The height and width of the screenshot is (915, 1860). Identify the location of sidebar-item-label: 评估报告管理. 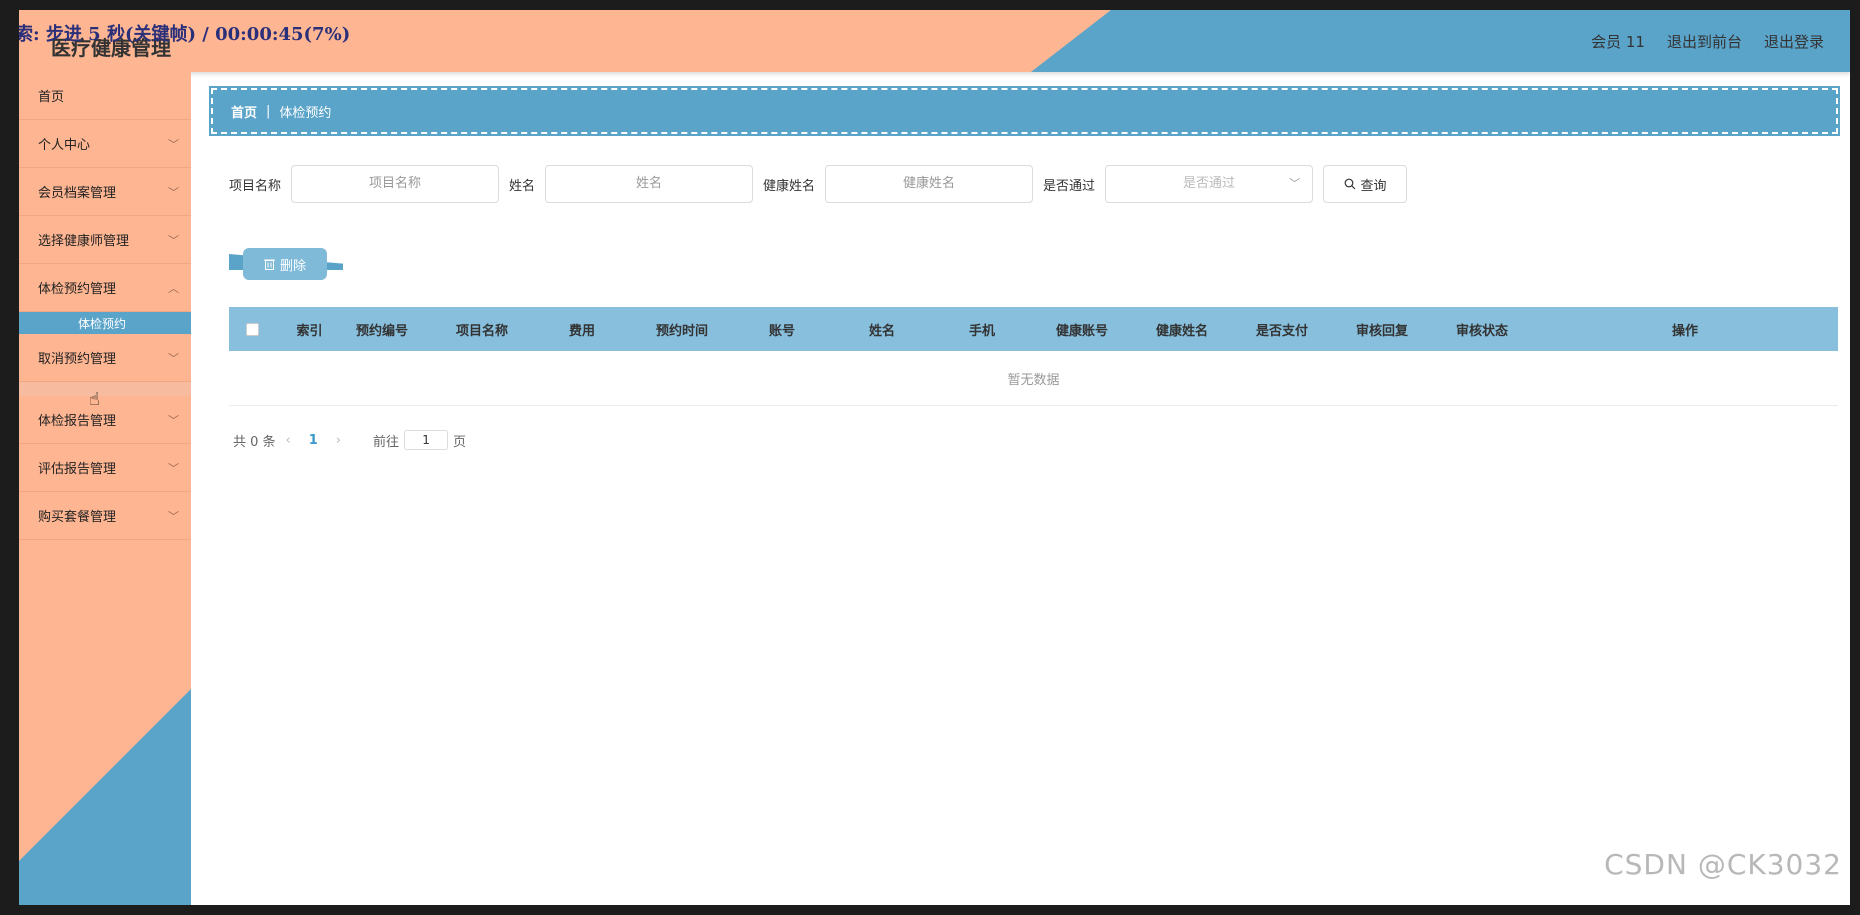
(77, 469).